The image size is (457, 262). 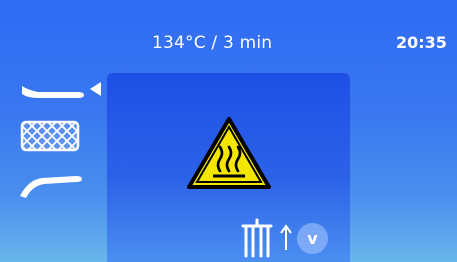 I want to click on menu-item-basket, so click(x=62, y=137).